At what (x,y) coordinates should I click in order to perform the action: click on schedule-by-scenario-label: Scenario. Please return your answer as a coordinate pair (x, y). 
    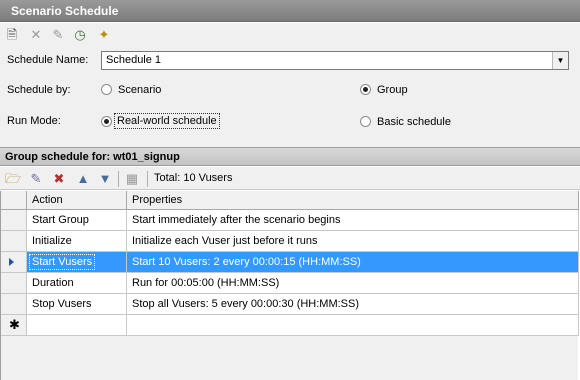
    Looking at the image, I should click on (139, 90).